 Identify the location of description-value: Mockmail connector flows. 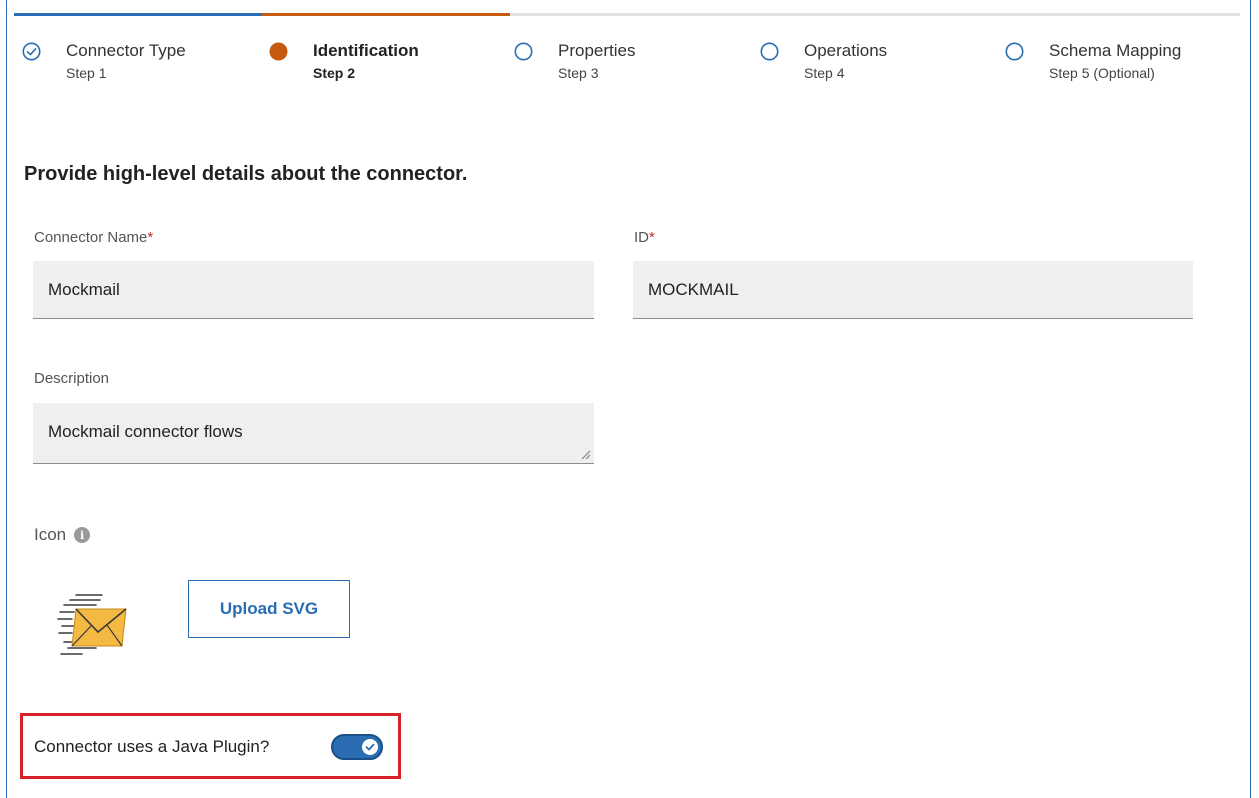
(145, 431).